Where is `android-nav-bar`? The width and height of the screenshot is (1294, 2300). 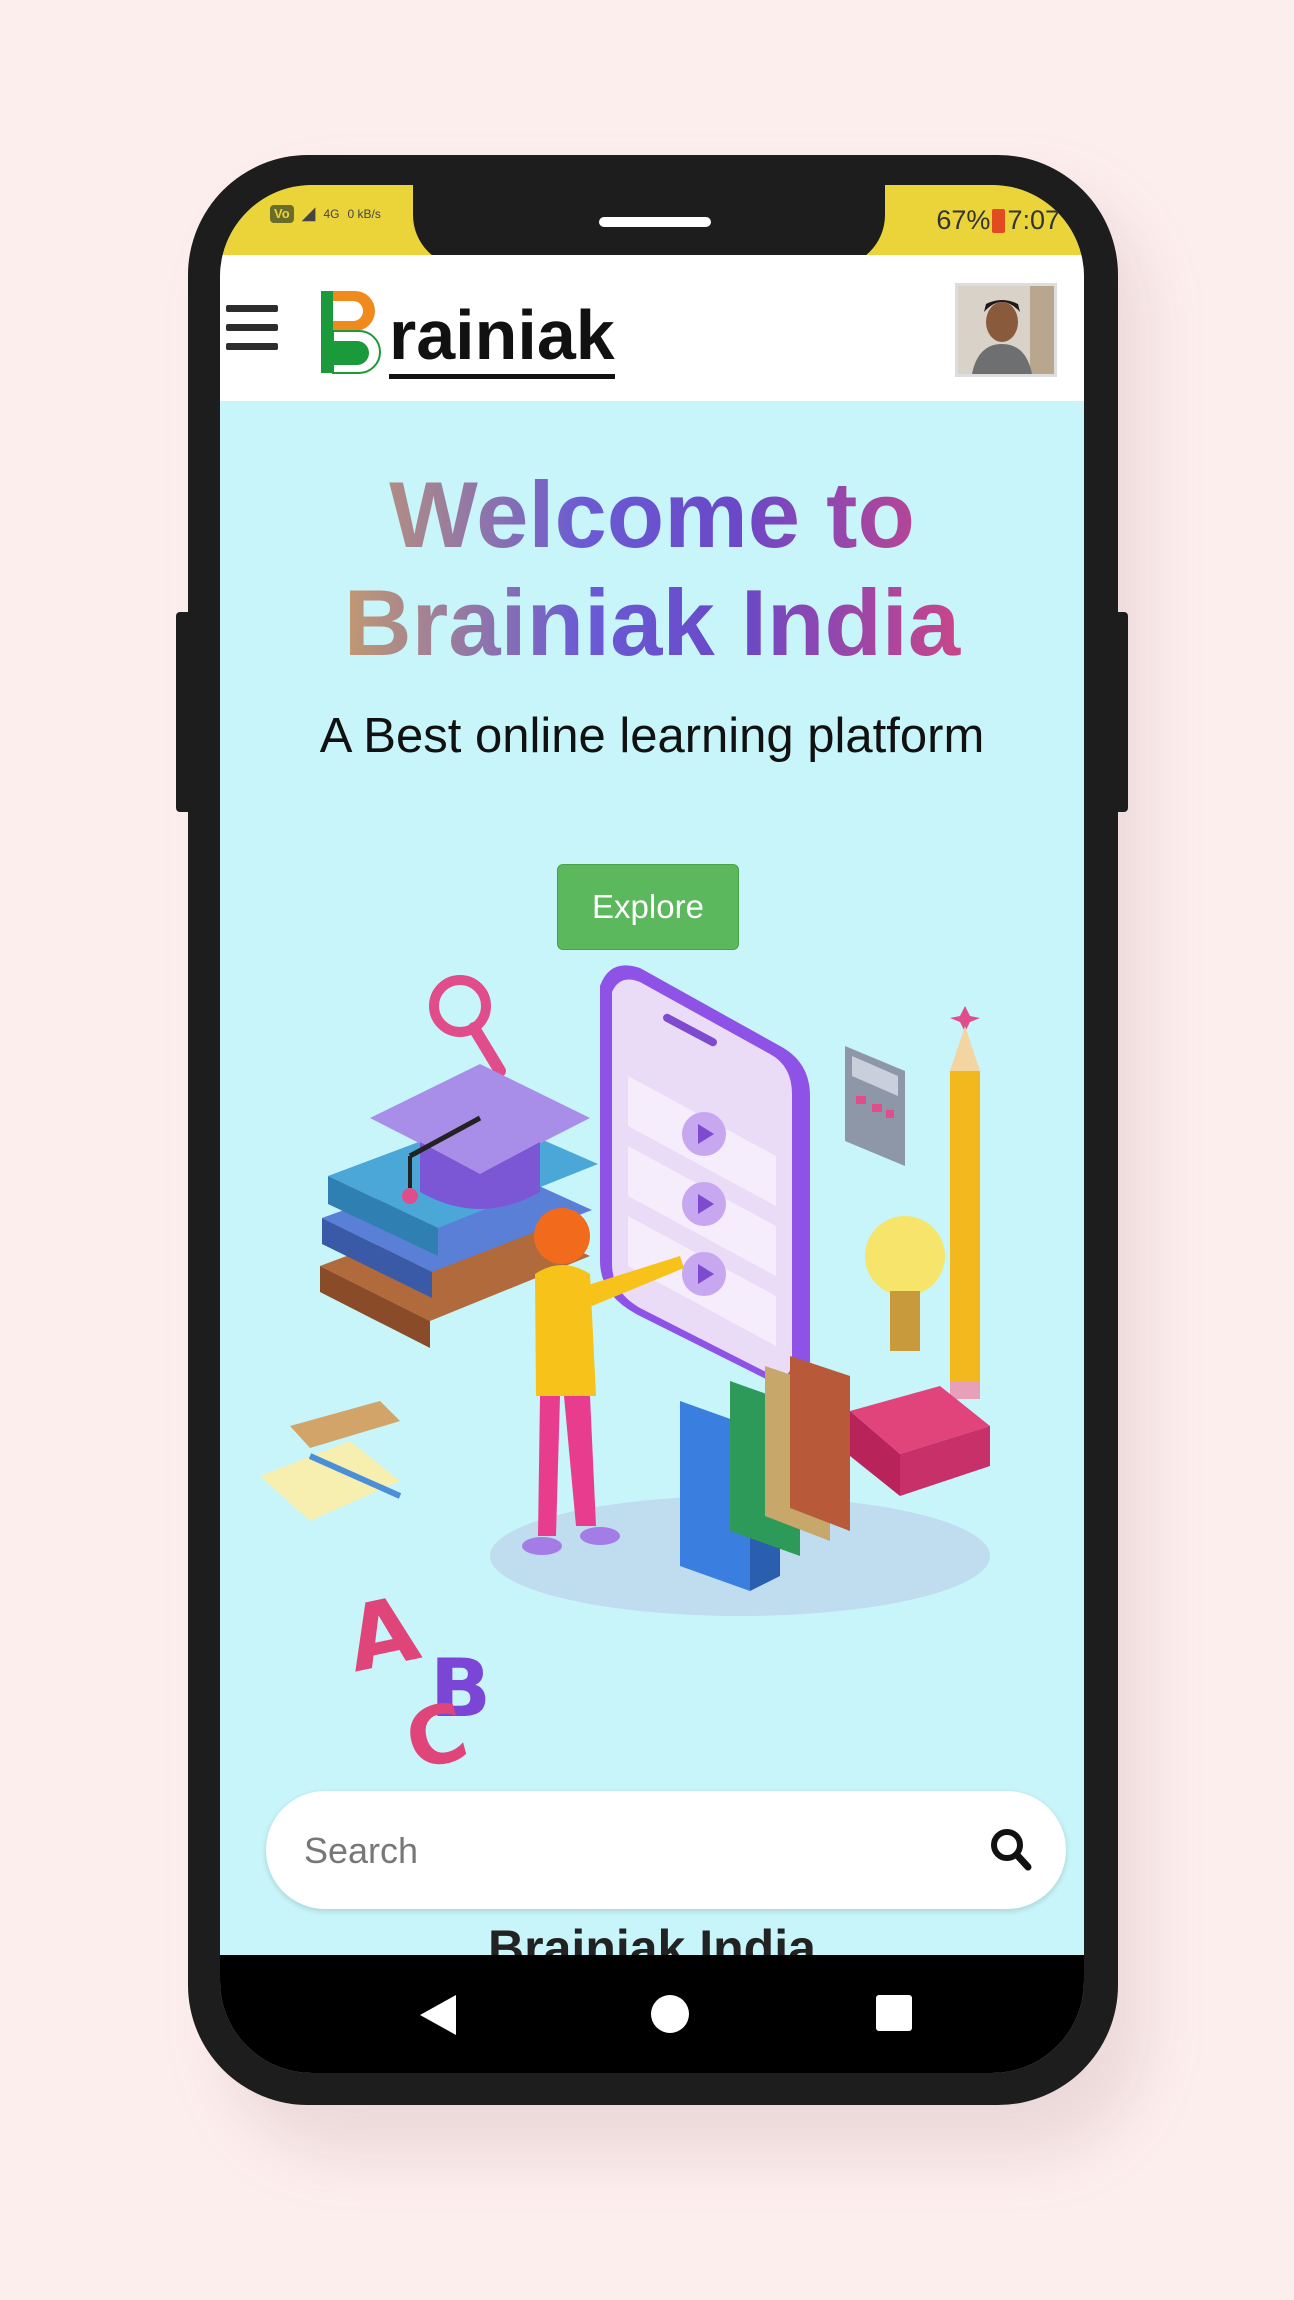 android-nav-bar is located at coordinates (652, 2014).